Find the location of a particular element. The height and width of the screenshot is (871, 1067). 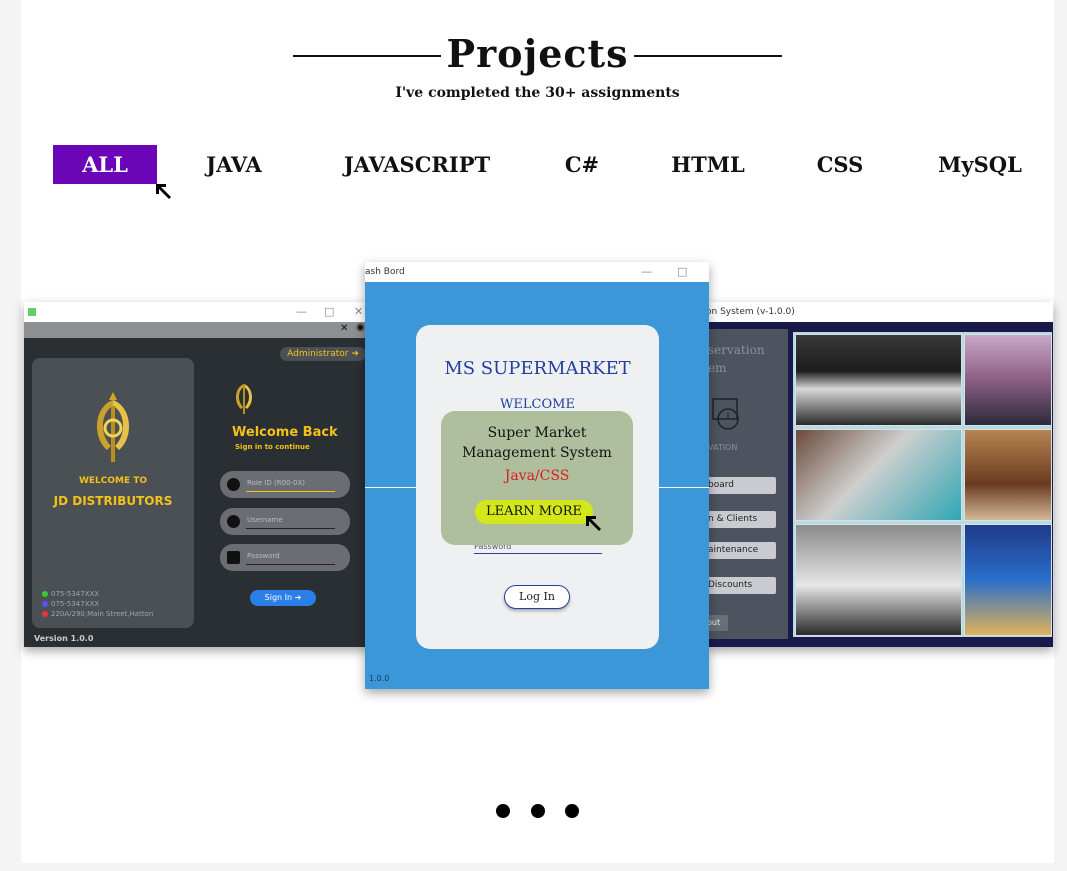

role-id-field: Role ID (R00-0X) is located at coordinates (285, 484).